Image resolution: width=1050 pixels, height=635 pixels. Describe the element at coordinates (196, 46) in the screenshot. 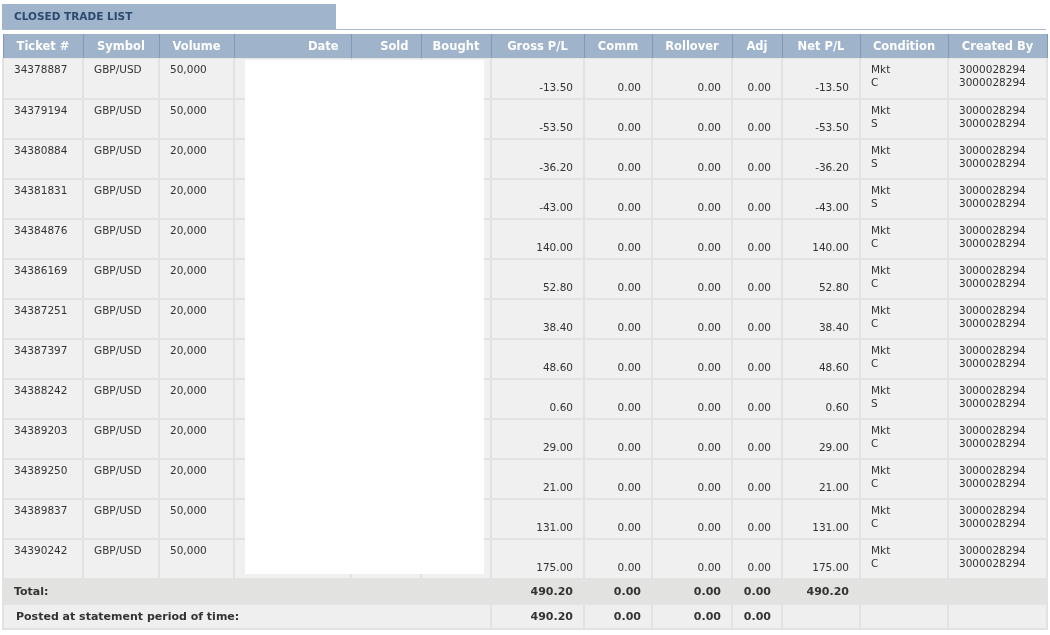

I see `column-header: Volume` at that location.